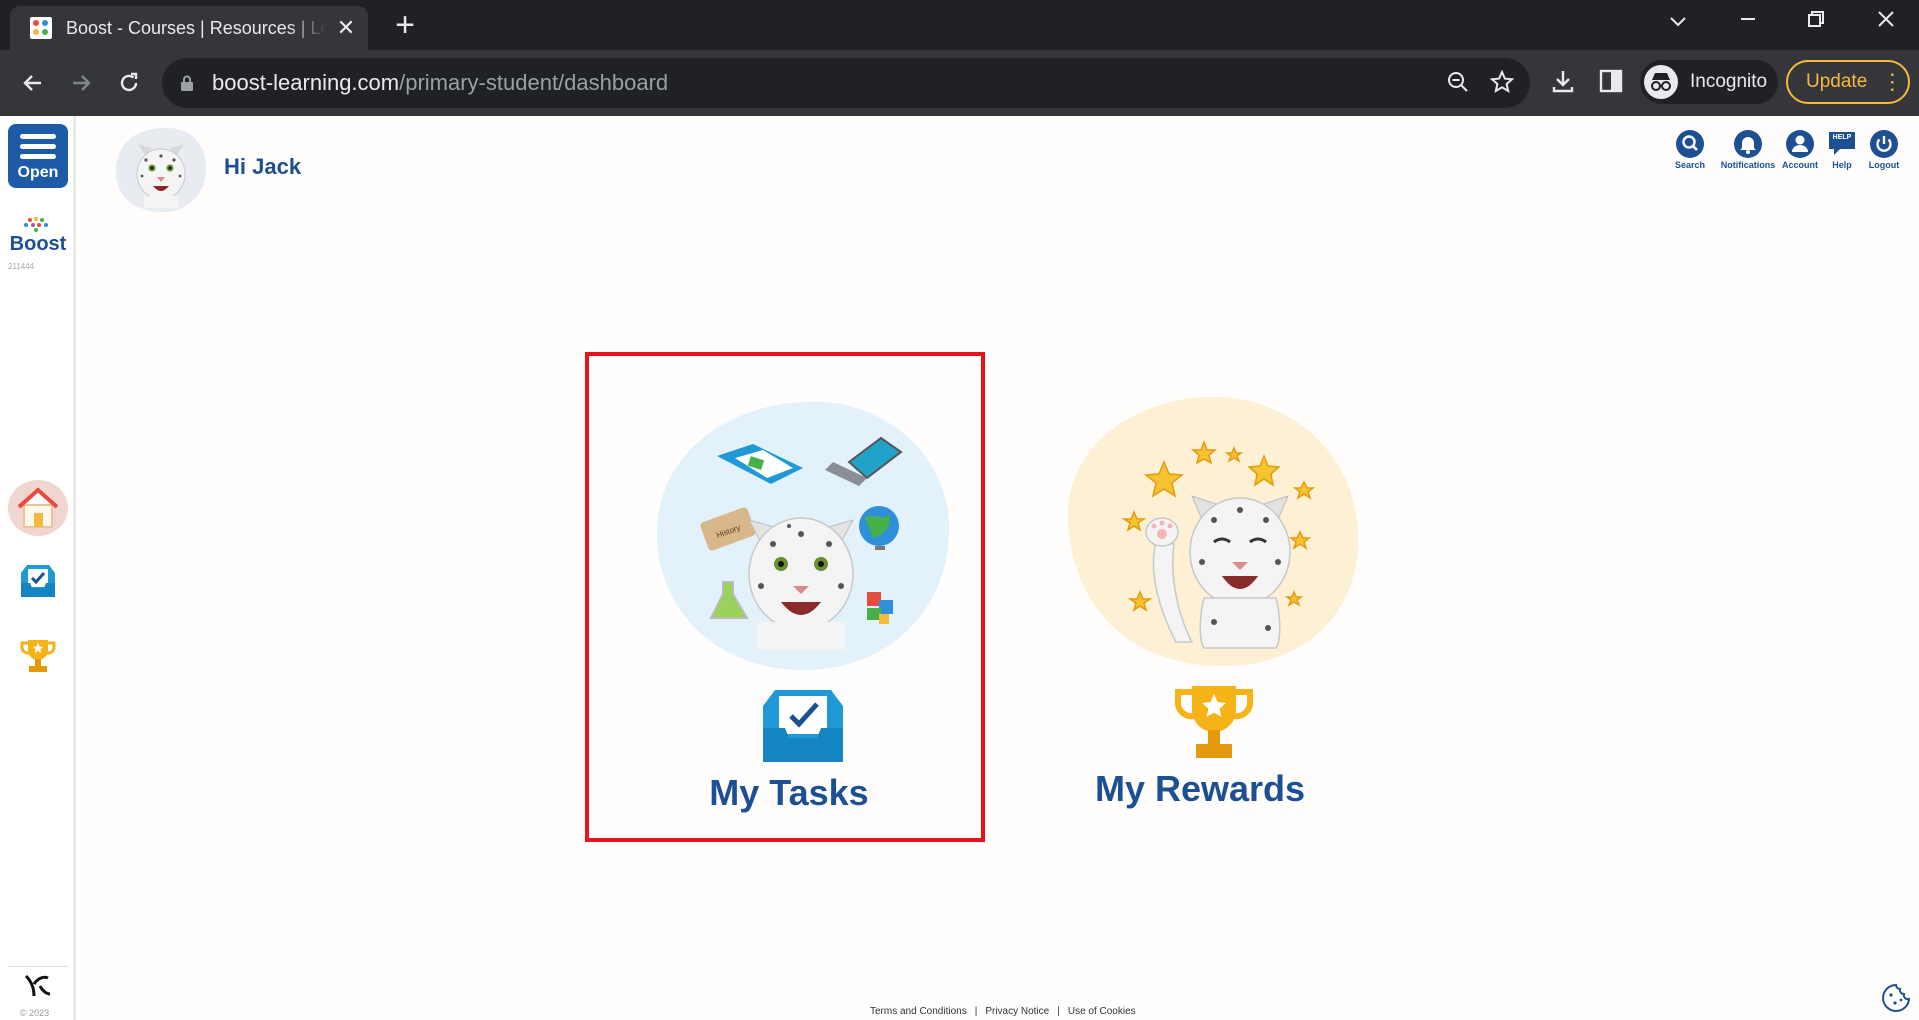 The image size is (1919, 1020). Describe the element at coordinates (918, 1011) in the screenshot. I see `terms-link: Terms and Conditions` at that location.